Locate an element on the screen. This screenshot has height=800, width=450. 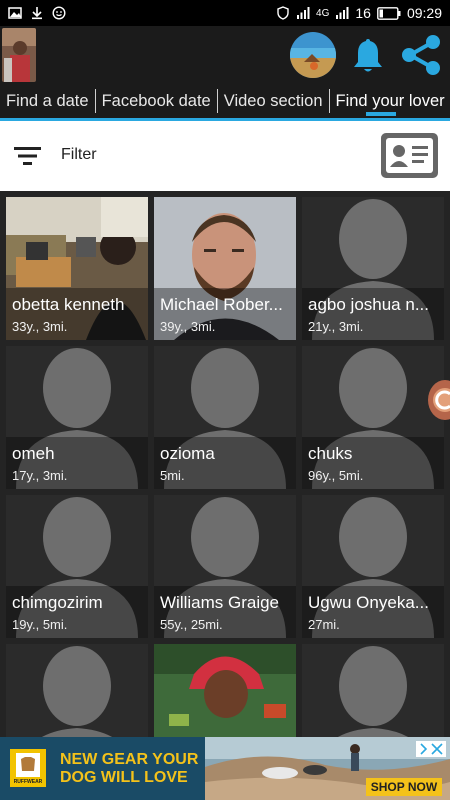
filter-bar: Filter is located at coordinates (225, 156).